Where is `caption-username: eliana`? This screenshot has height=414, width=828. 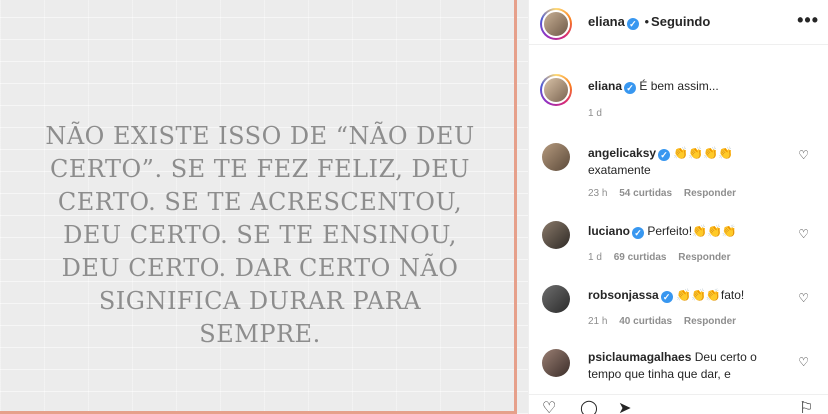
caption-username: eliana is located at coordinates (605, 86).